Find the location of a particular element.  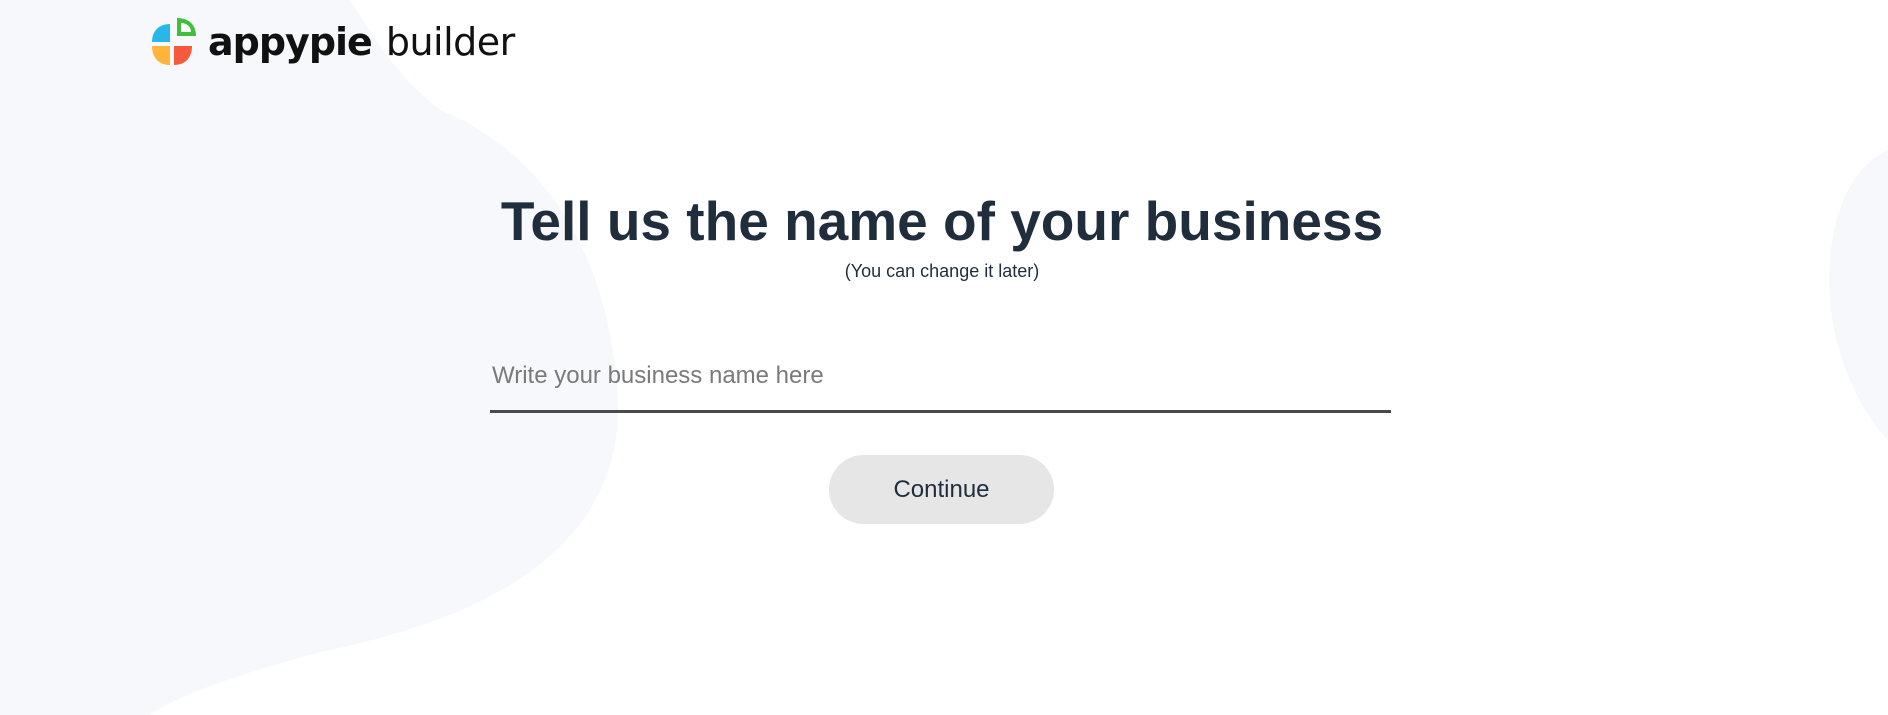

logo-leaf-red is located at coordinates (183, 55).